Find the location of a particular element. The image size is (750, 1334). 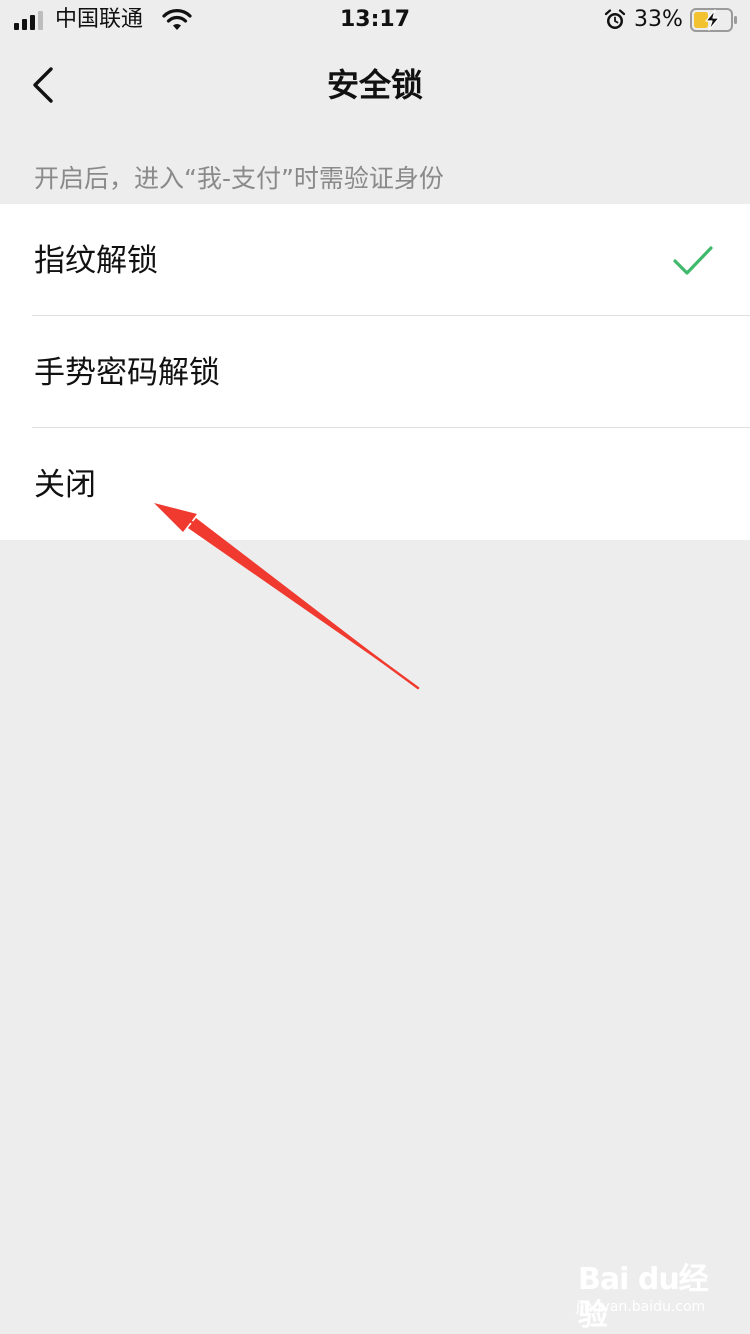

battery-percent: 33% is located at coordinates (658, 19).